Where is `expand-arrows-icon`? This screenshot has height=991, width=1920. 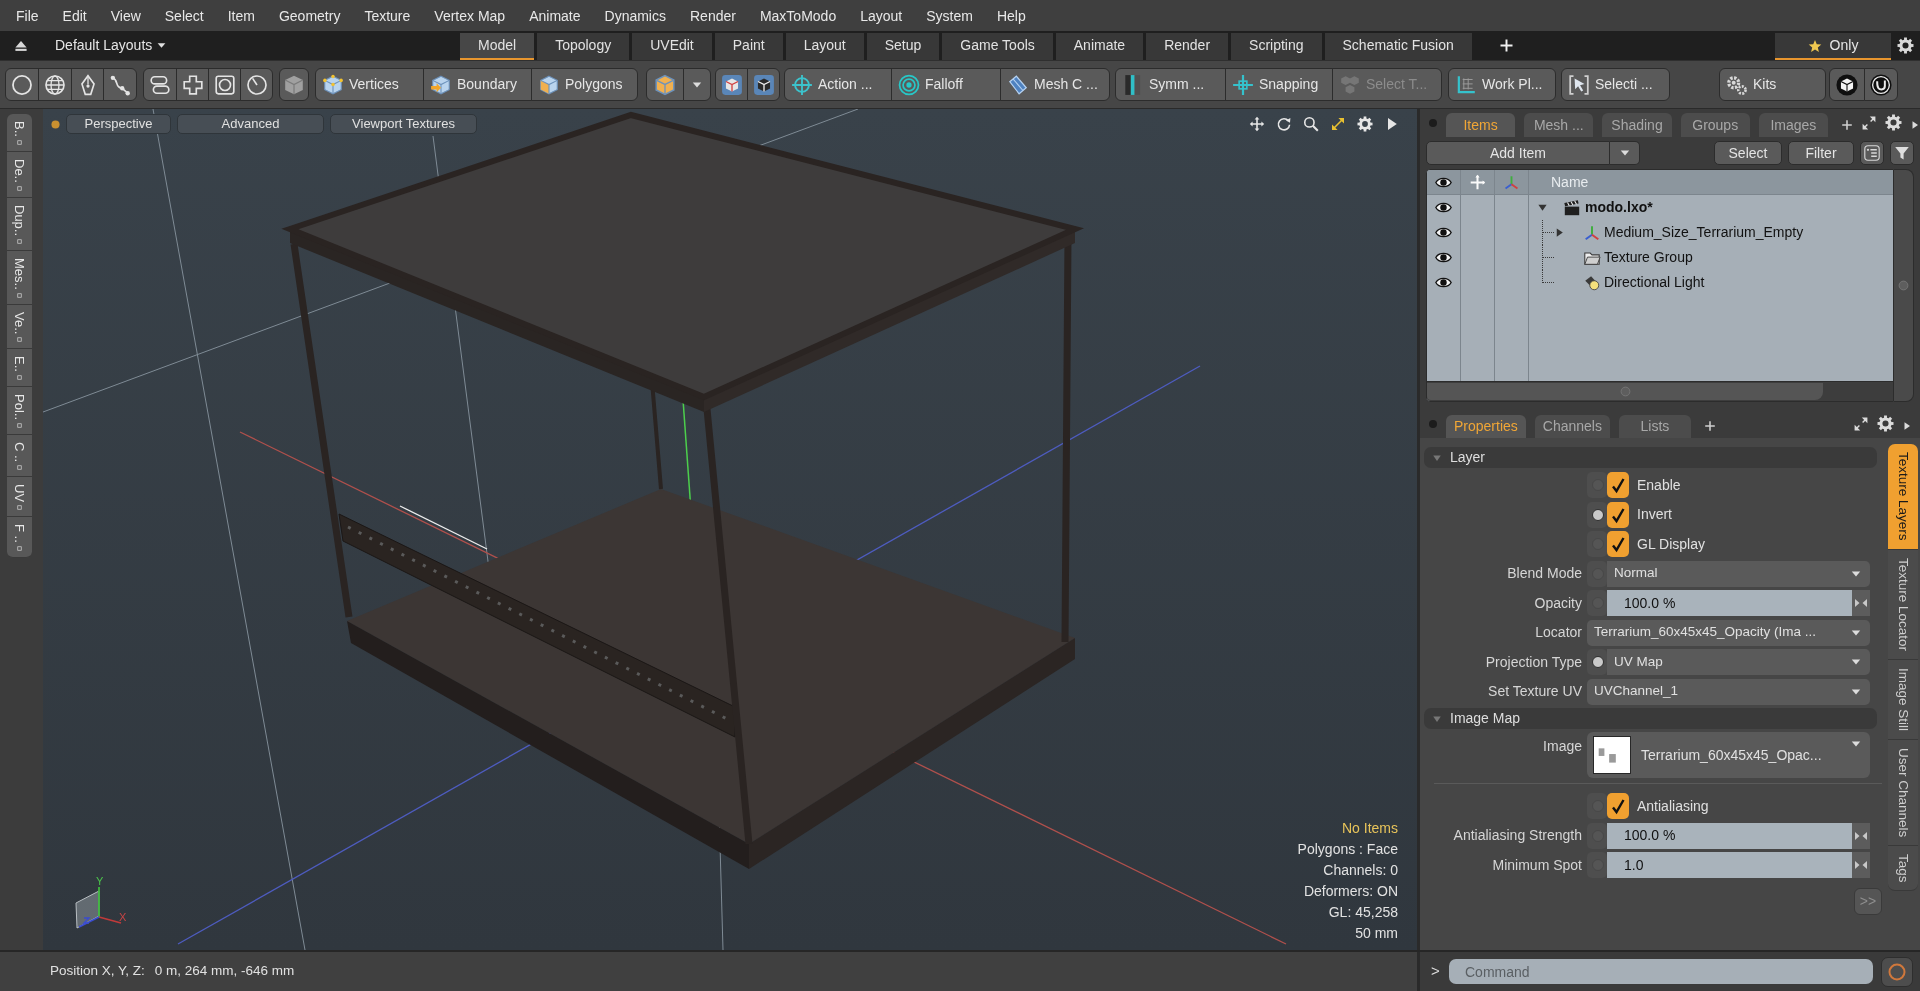 expand-arrows-icon is located at coordinates (1861, 424).